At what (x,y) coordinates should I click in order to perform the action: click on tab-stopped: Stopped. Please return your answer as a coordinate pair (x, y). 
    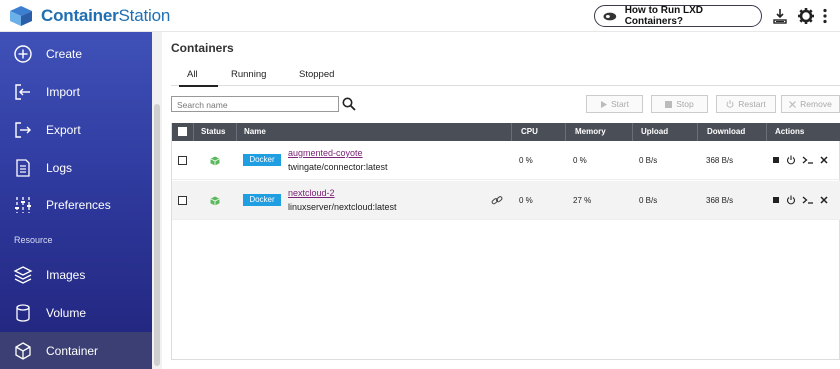
    Looking at the image, I should click on (316, 74).